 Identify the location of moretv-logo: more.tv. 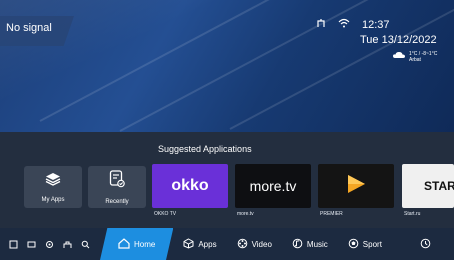
(273, 186).